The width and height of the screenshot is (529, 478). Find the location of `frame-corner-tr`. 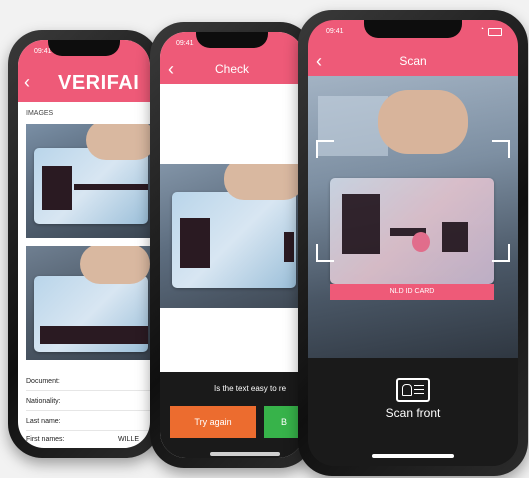

frame-corner-tr is located at coordinates (501, 149).